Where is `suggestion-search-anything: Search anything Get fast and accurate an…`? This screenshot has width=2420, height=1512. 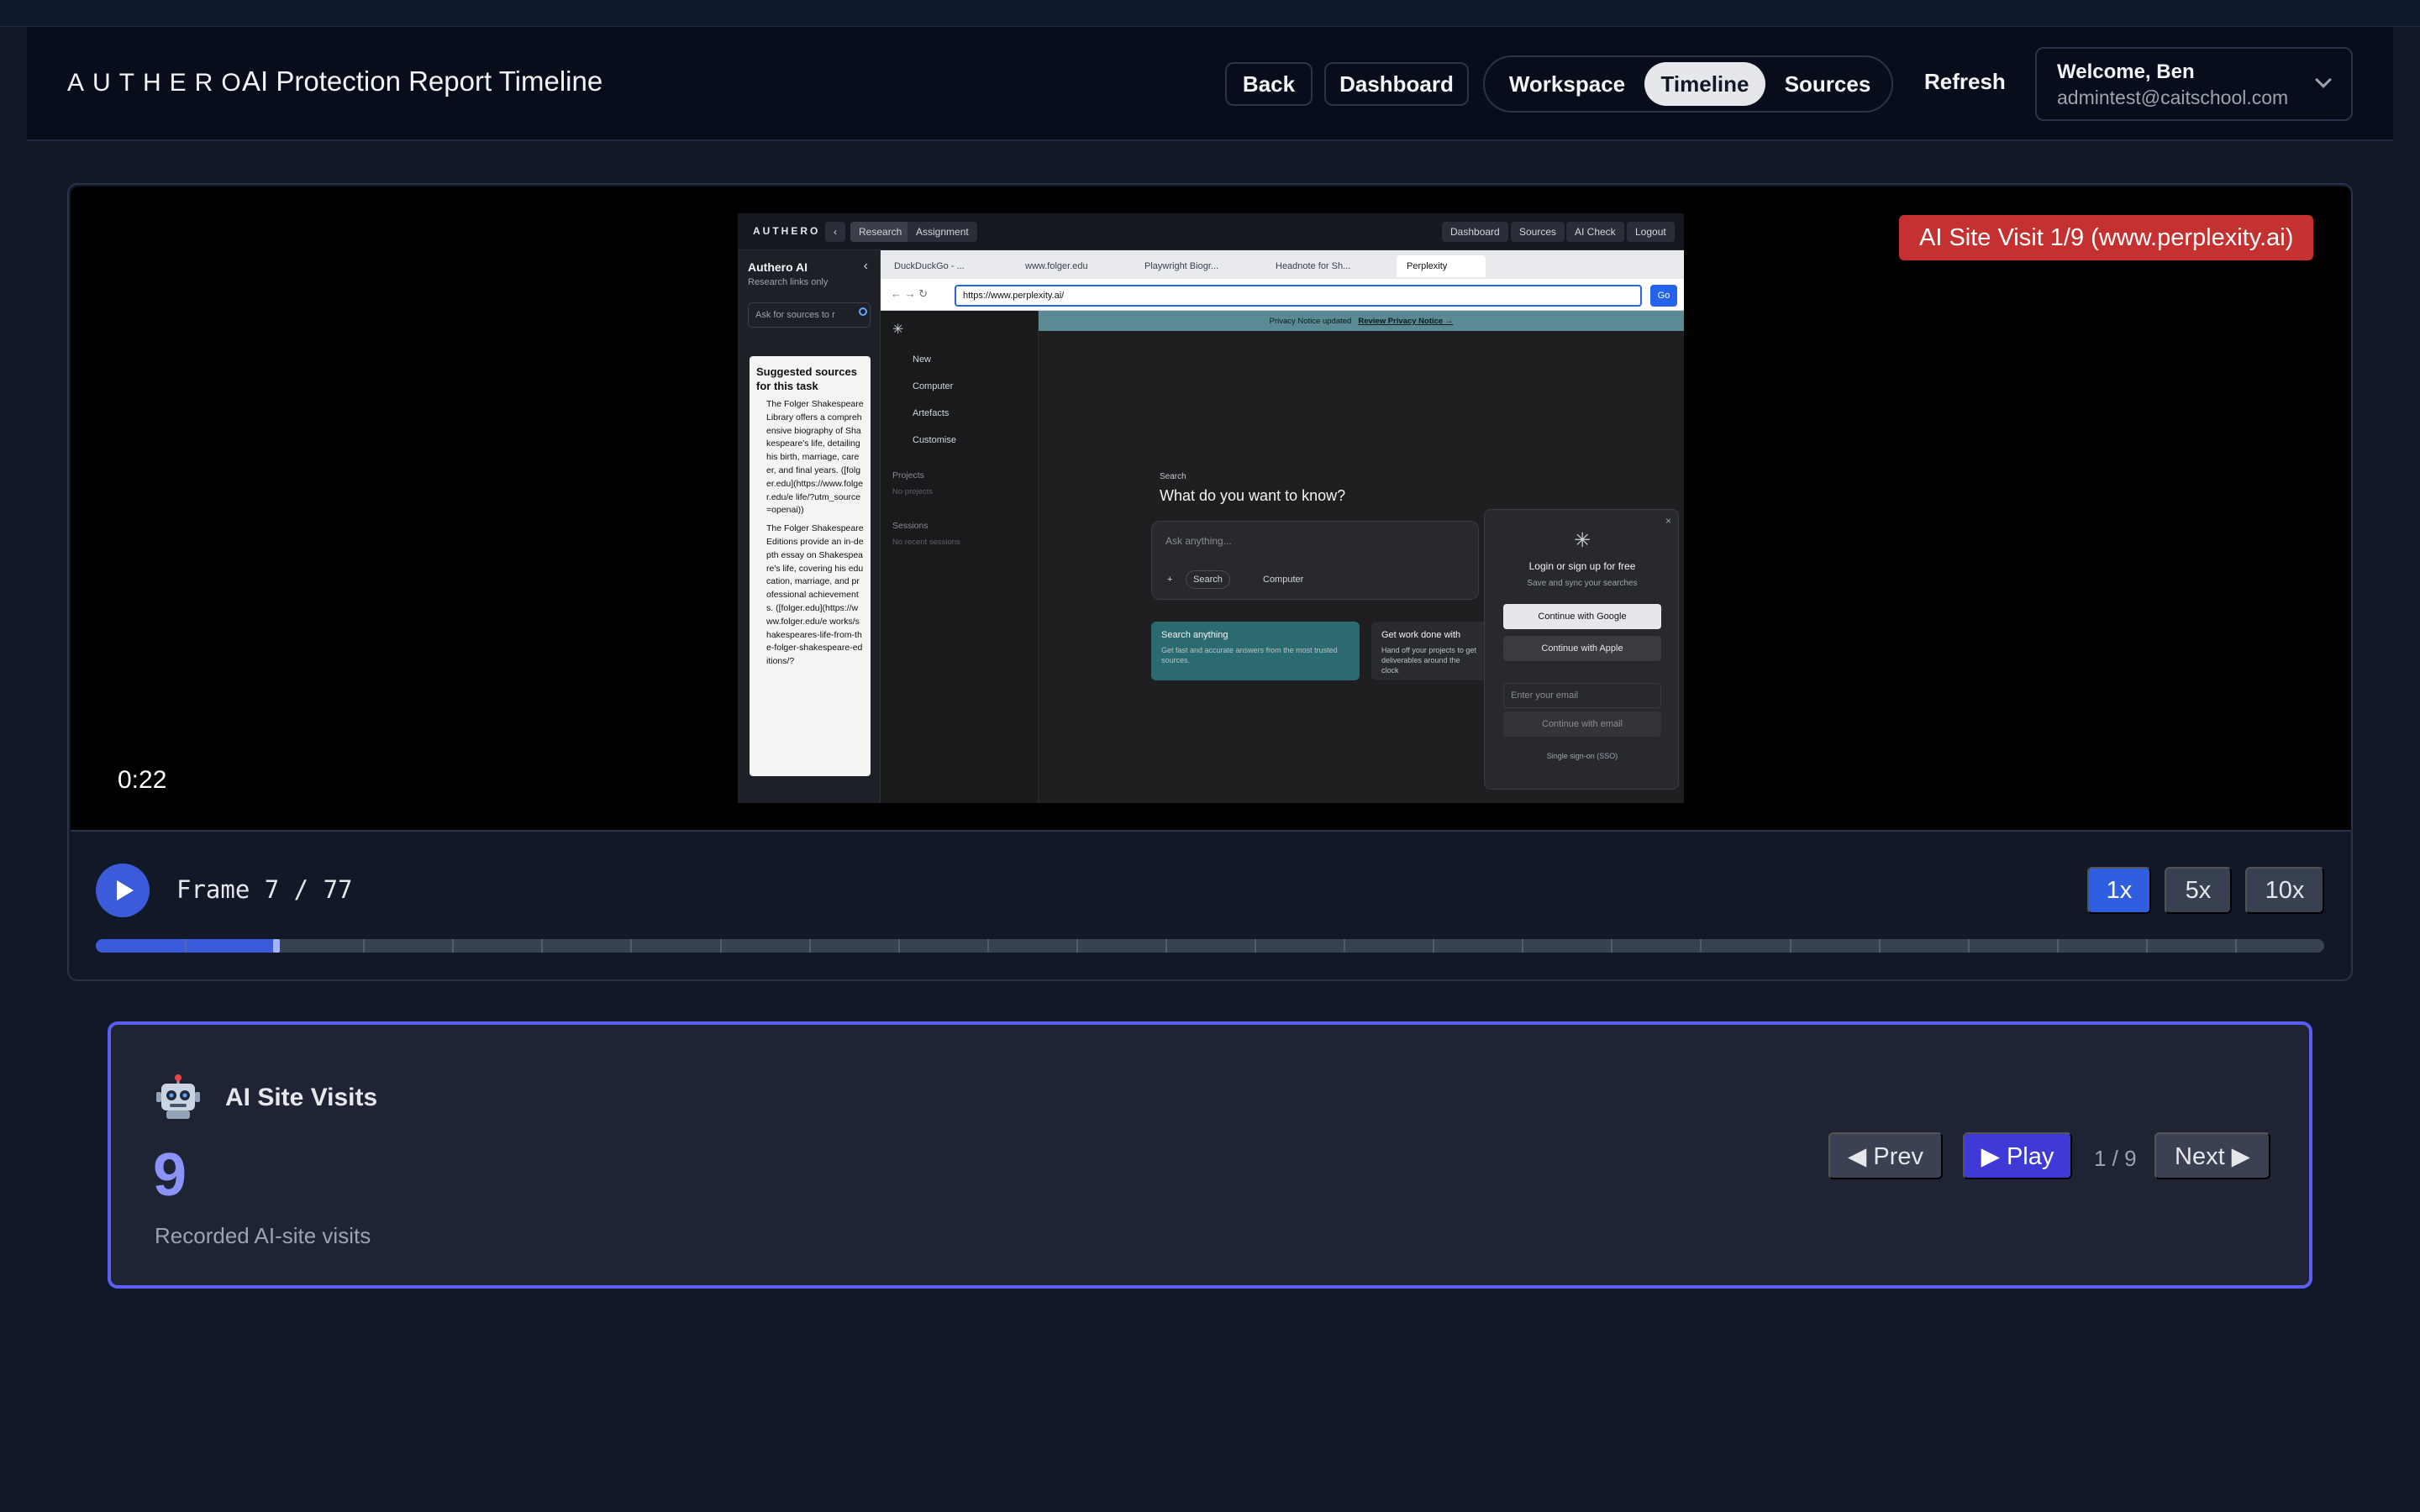 suggestion-search-anything: Search anything Get fast and accurate an… is located at coordinates (1255, 651).